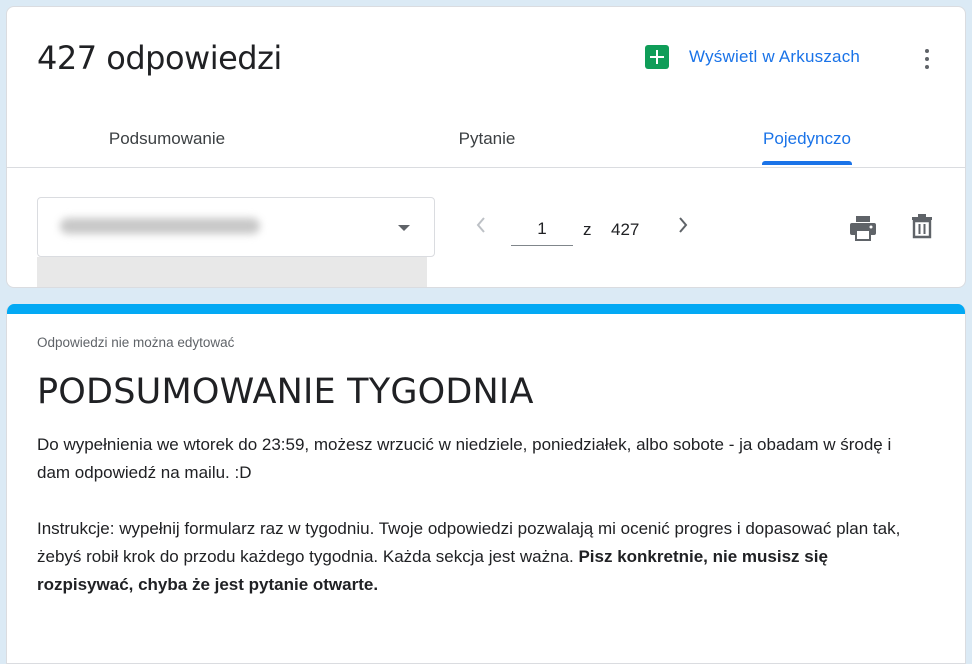 The image size is (972, 664). Describe the element at coordinates (922, 226) in the screenshot. I see `delete-icon` at that location.